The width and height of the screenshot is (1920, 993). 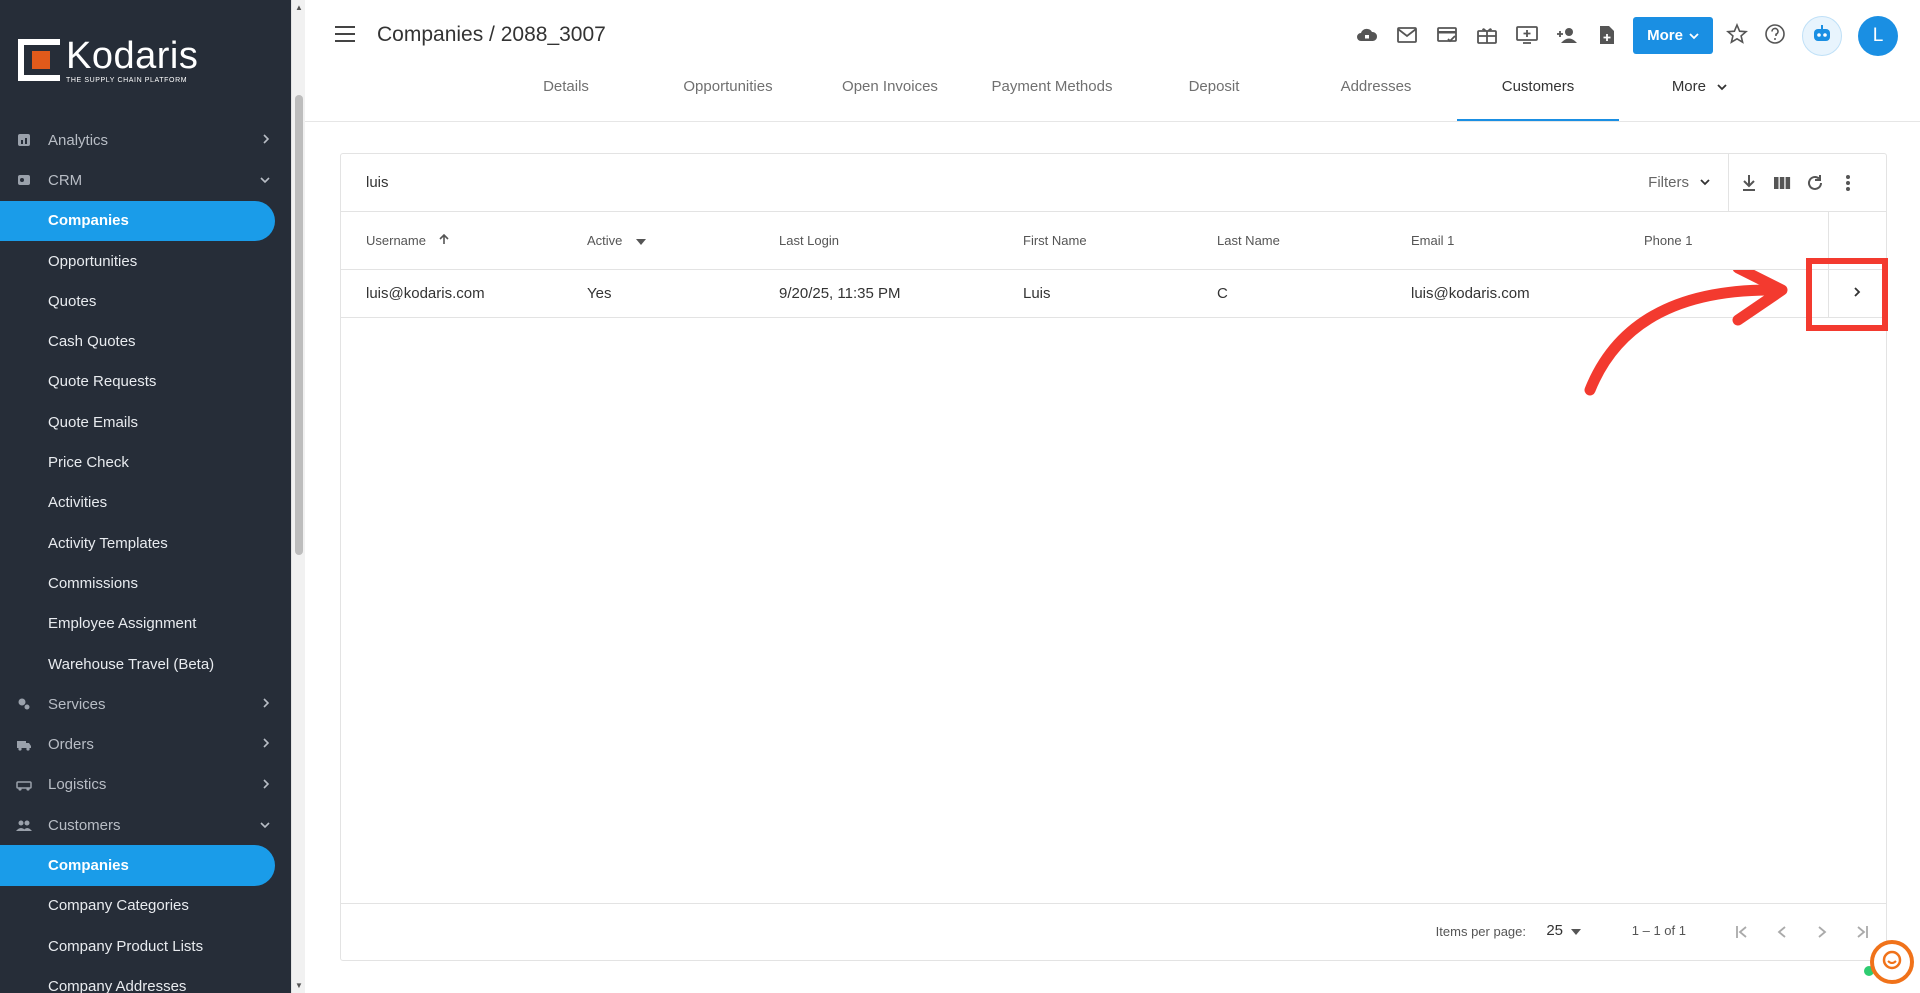 What do you see at coordinates (145, 543) in the screenshot?
I see `sidebar-item-activity-templates: Activity Templates` at bounding box center [145, 543].